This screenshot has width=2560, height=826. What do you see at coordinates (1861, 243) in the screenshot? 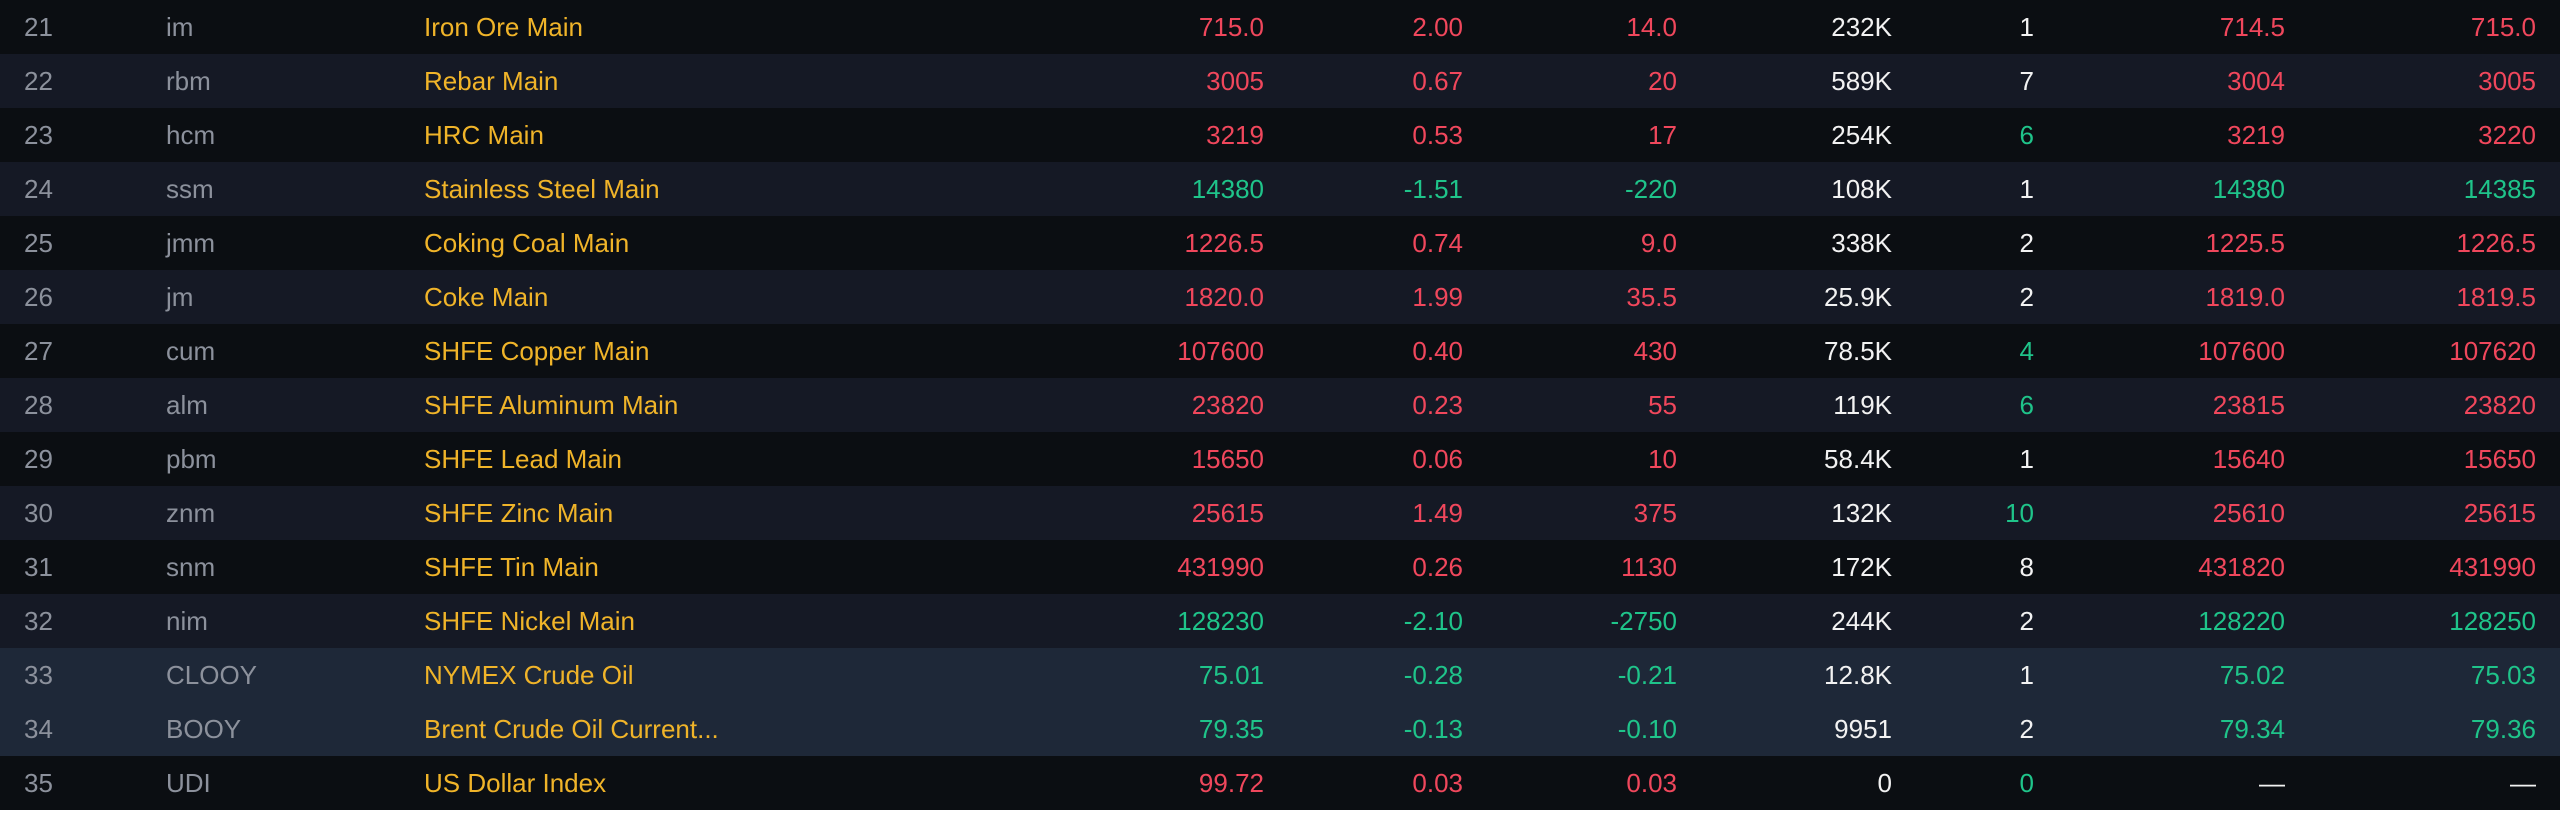
I see `volume: 338K` at bounding box center [1861, 243].